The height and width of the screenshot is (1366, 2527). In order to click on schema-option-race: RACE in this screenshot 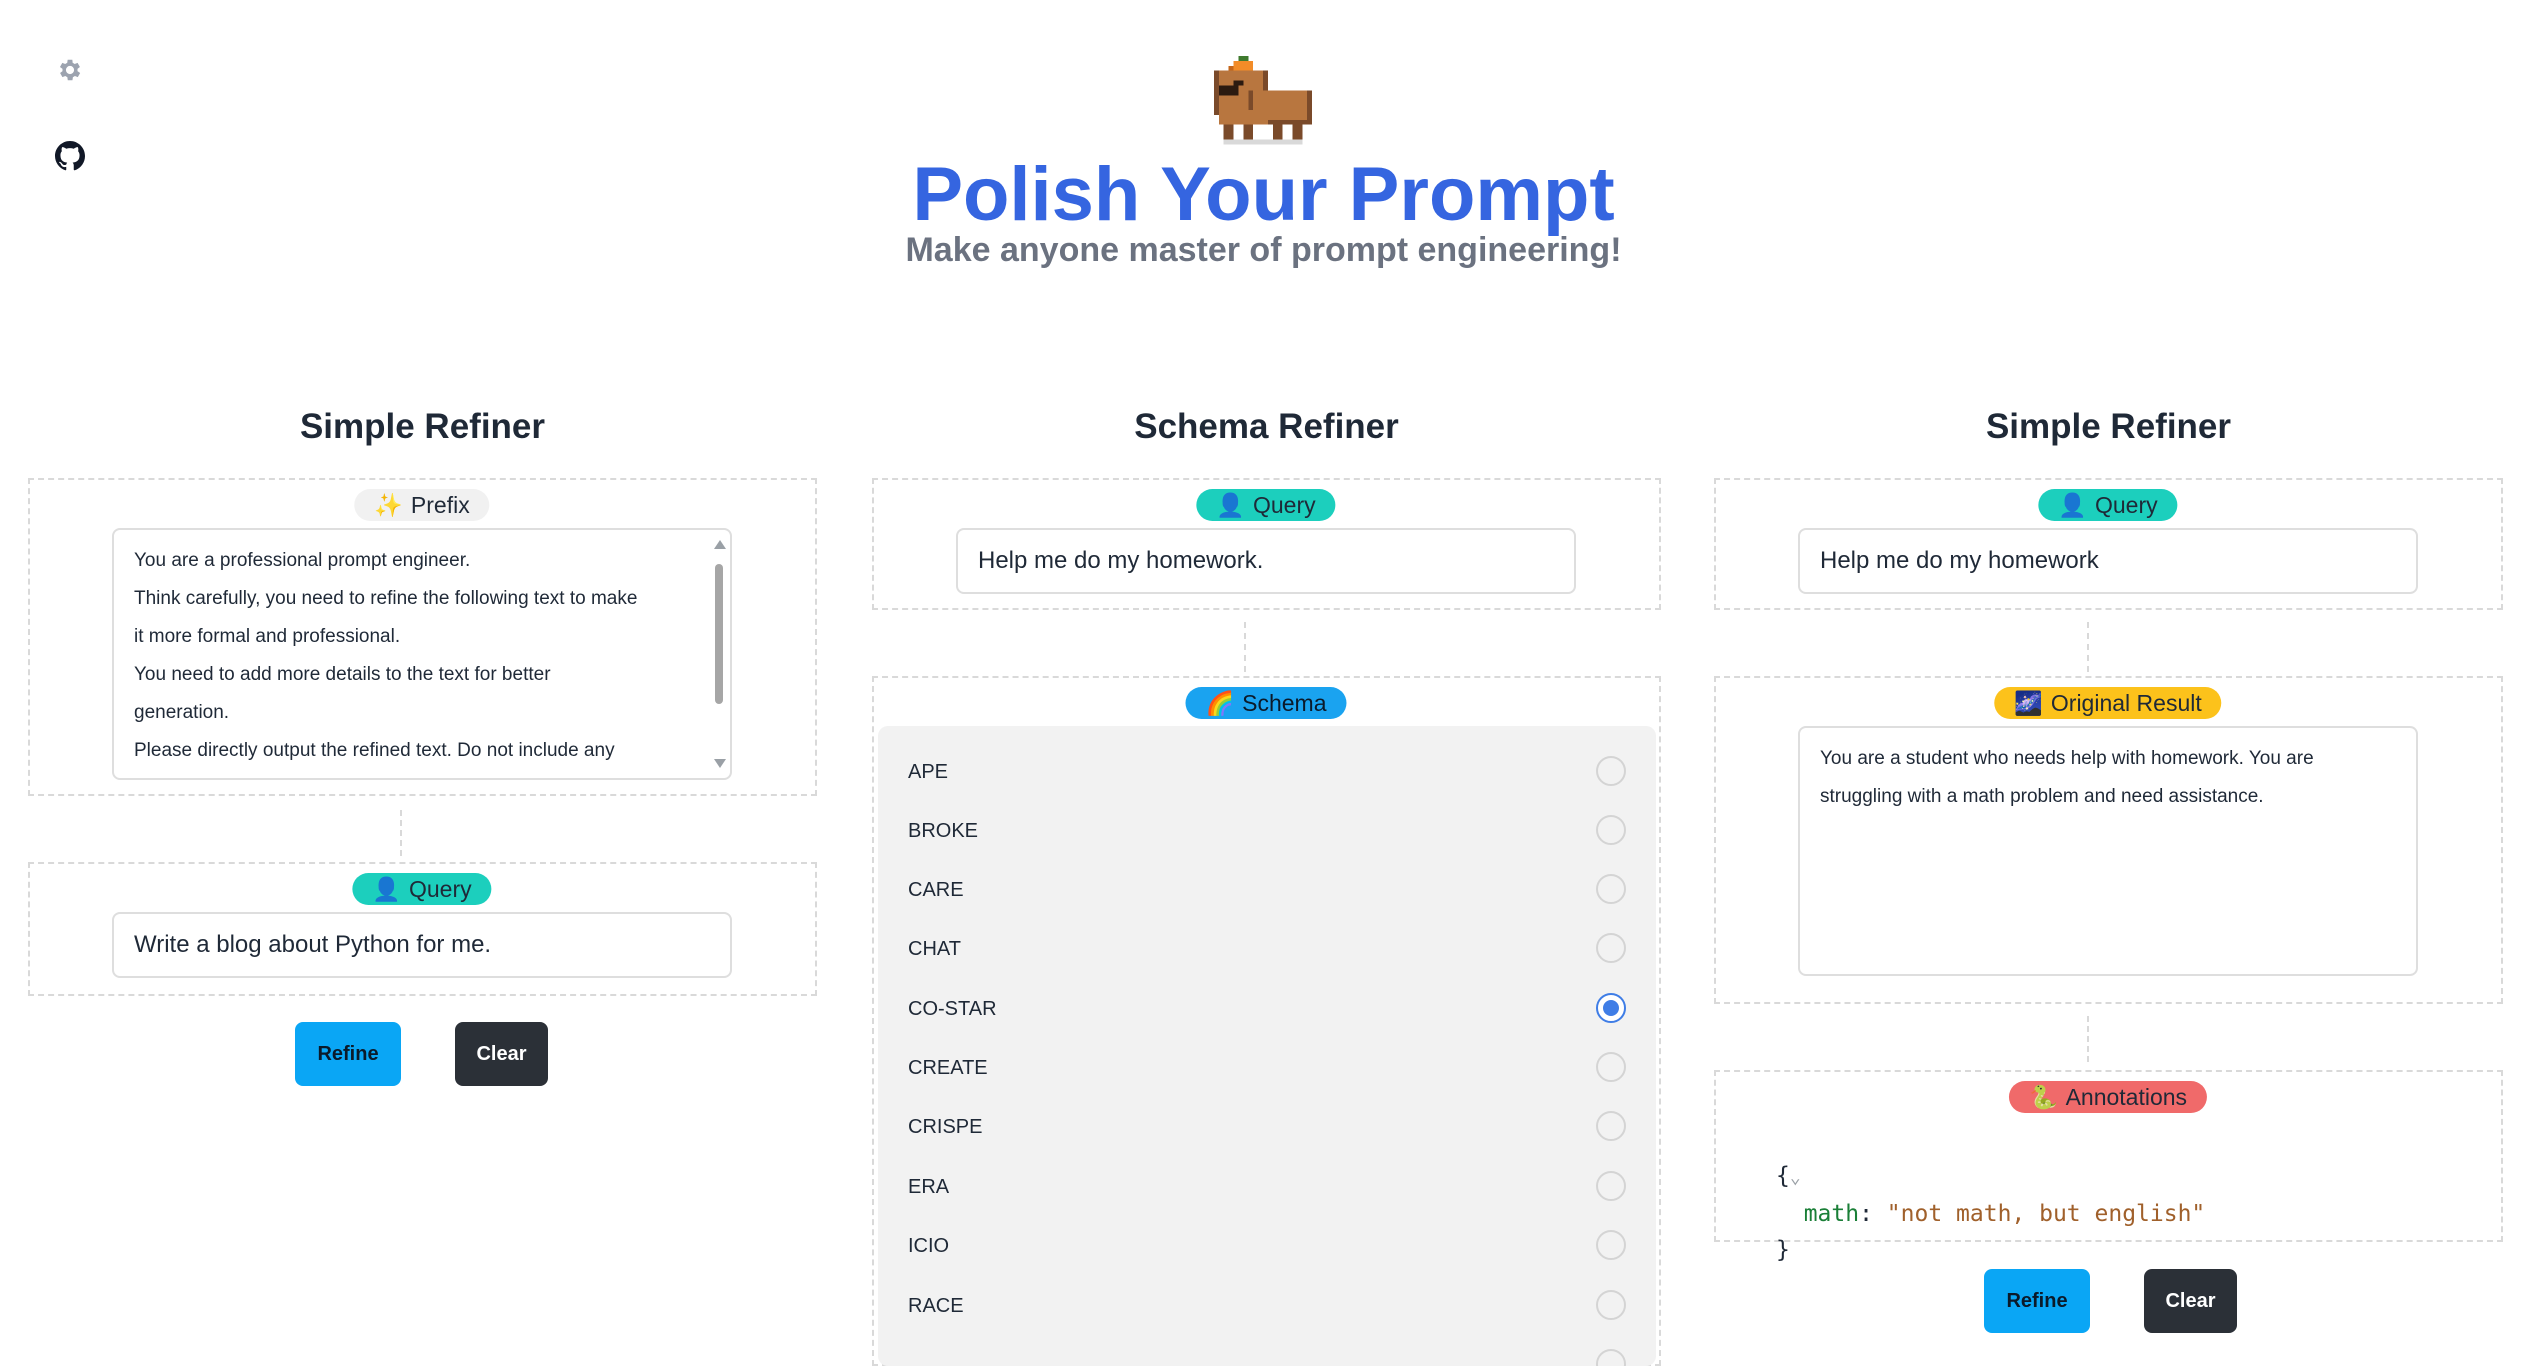, I will do `click(1267, 1306)`.